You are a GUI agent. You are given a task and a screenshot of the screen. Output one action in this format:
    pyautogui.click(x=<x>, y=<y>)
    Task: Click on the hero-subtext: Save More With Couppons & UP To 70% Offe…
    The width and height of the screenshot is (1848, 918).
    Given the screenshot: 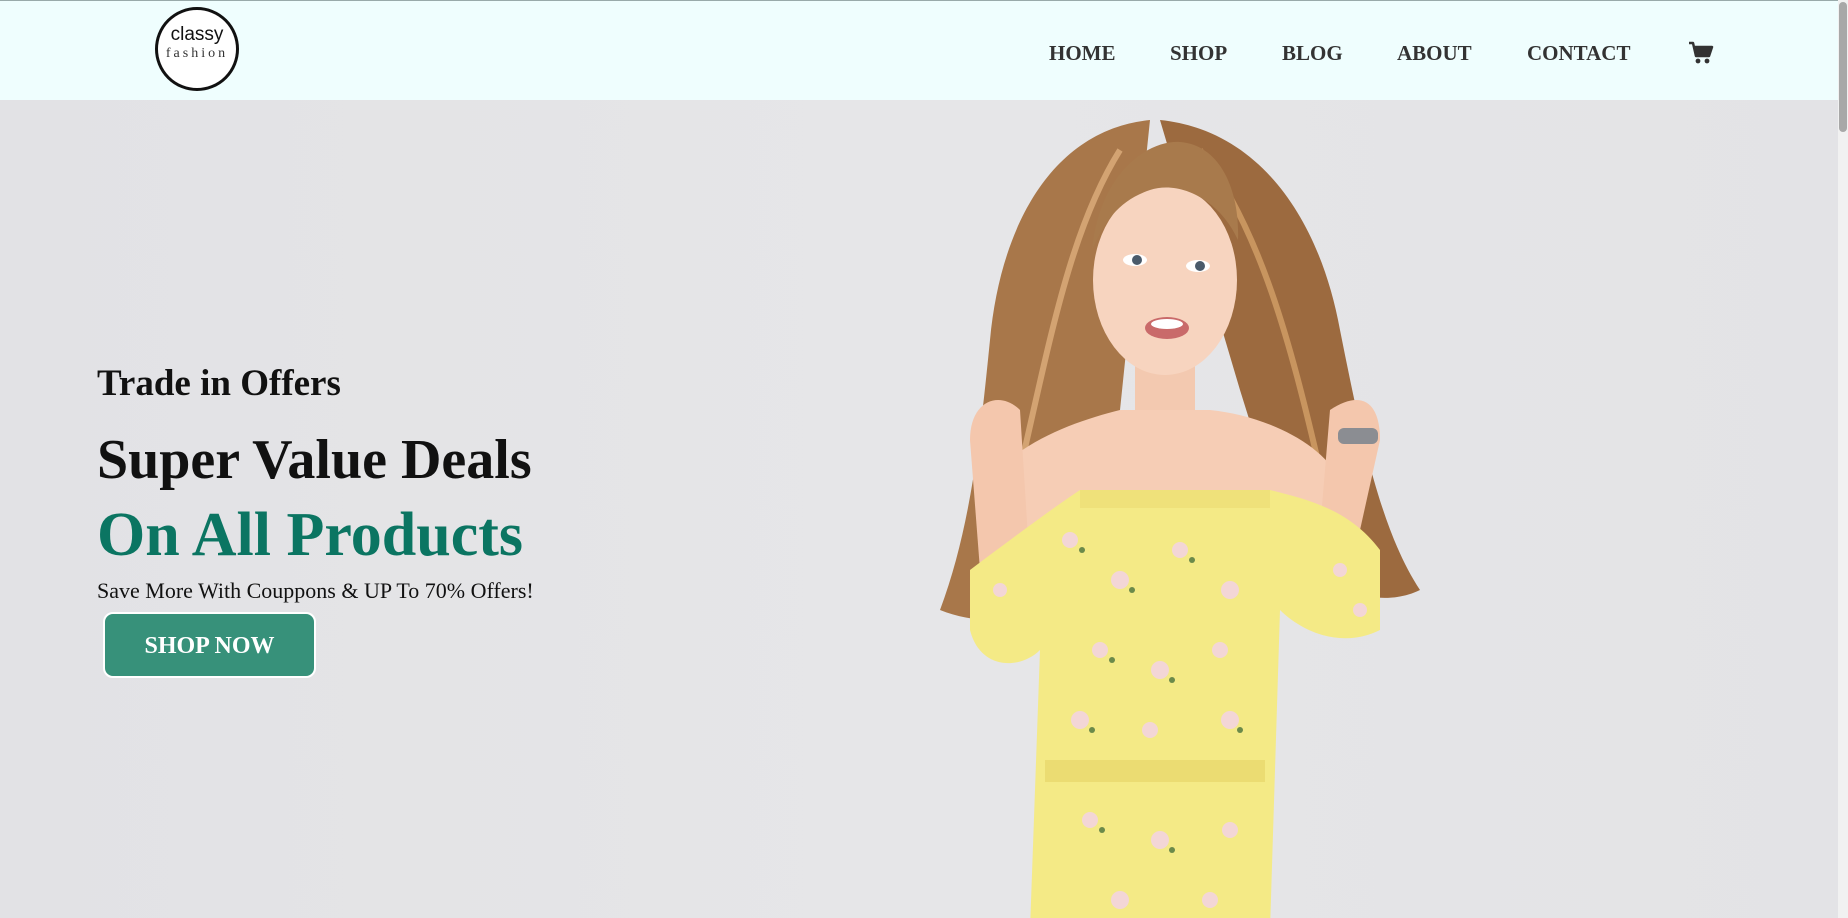 What is the action you would take?
    pyautogui.click(x=315, y=590)
    